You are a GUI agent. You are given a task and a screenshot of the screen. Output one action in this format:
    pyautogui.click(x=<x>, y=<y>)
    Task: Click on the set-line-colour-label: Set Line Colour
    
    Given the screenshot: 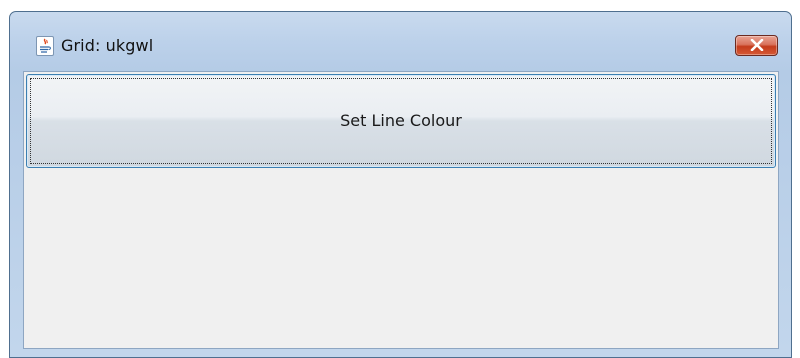 What is the action you would take?
    pyautogui.click(x=401, y=120)
    